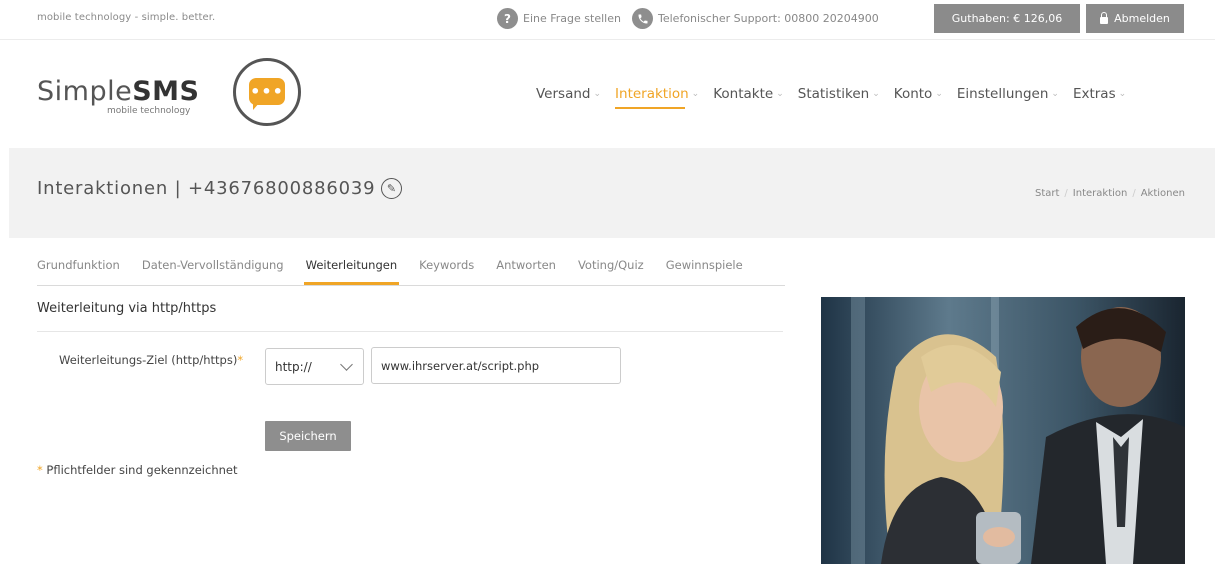 The width and height of the screenshot is (1215, 564). I want to click on nav-item-versand: Versand ⌄, so click(568, 94).